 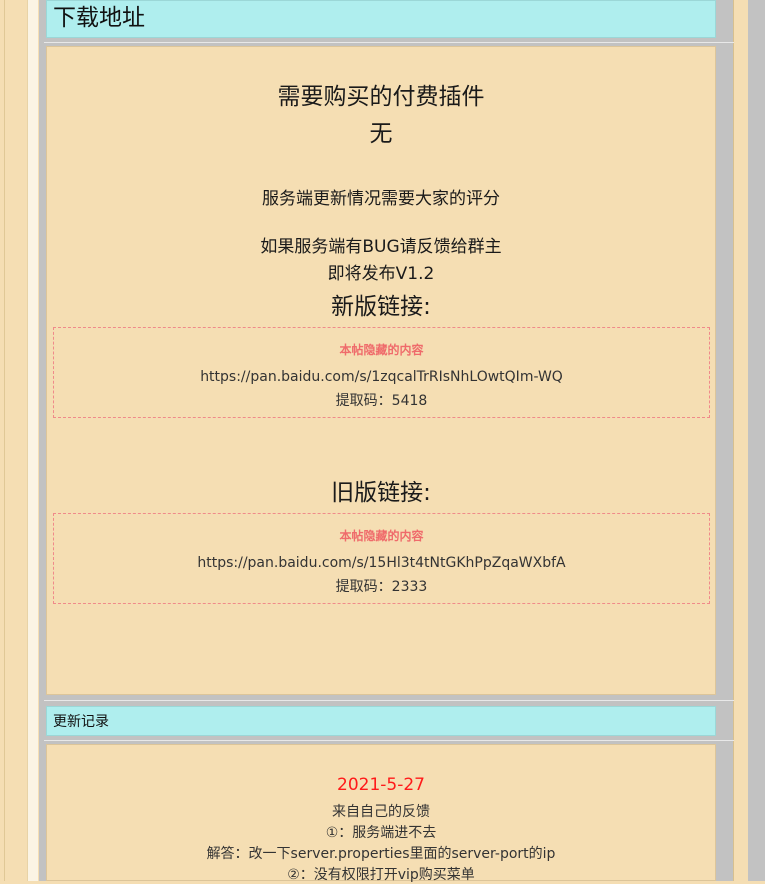 I want to click on download-header-title: 下载地址, so click(x=99, y=18).